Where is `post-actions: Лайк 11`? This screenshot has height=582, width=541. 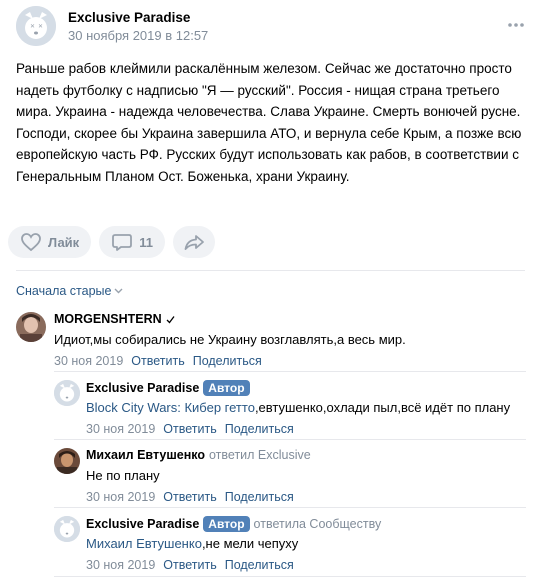
post-actions: Лайк 11 is located at coordinates (111, 242).